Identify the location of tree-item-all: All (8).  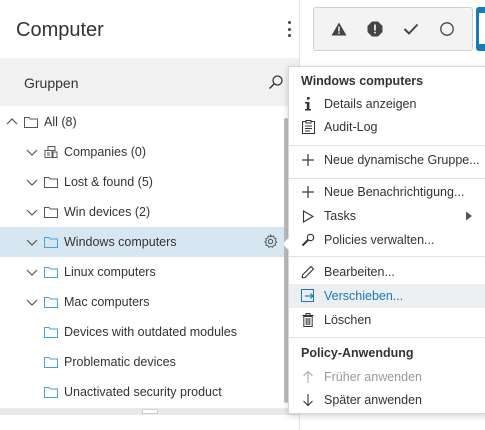
(143, 122).